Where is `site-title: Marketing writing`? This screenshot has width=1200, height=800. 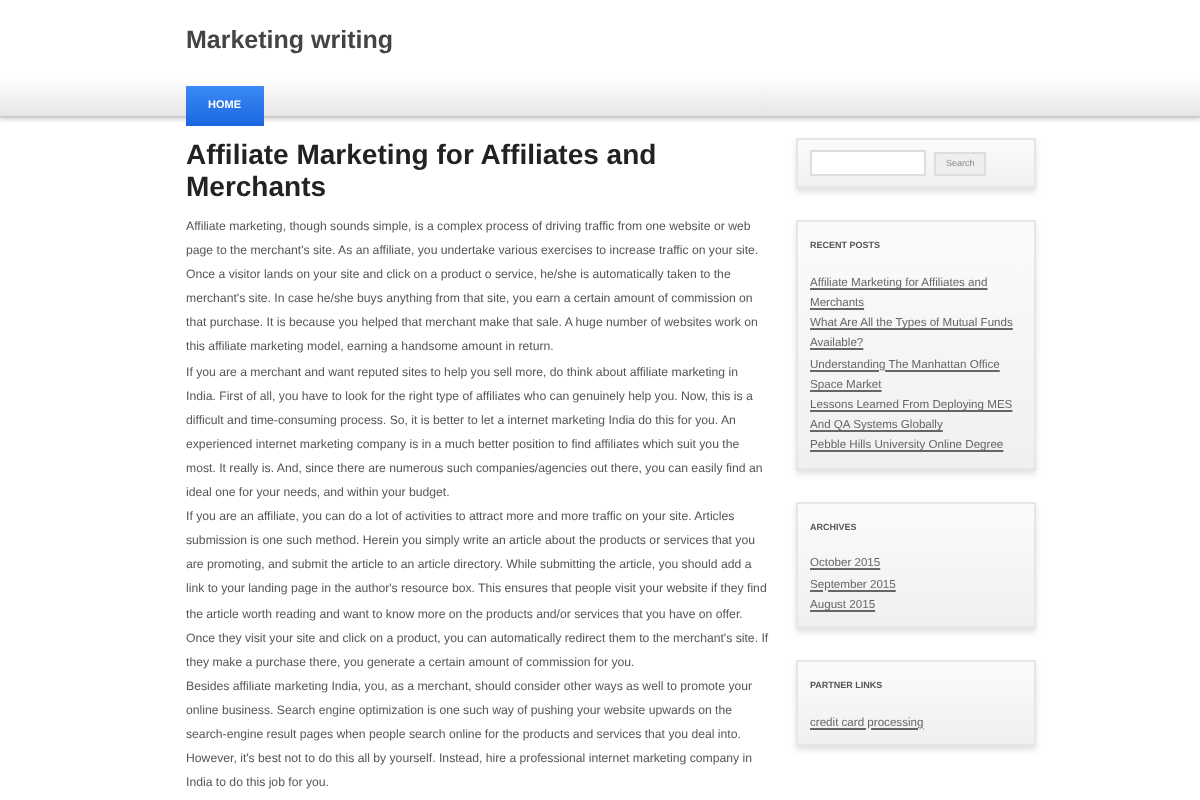
site-title: Marketing writing is located at coordinates (611, 40).